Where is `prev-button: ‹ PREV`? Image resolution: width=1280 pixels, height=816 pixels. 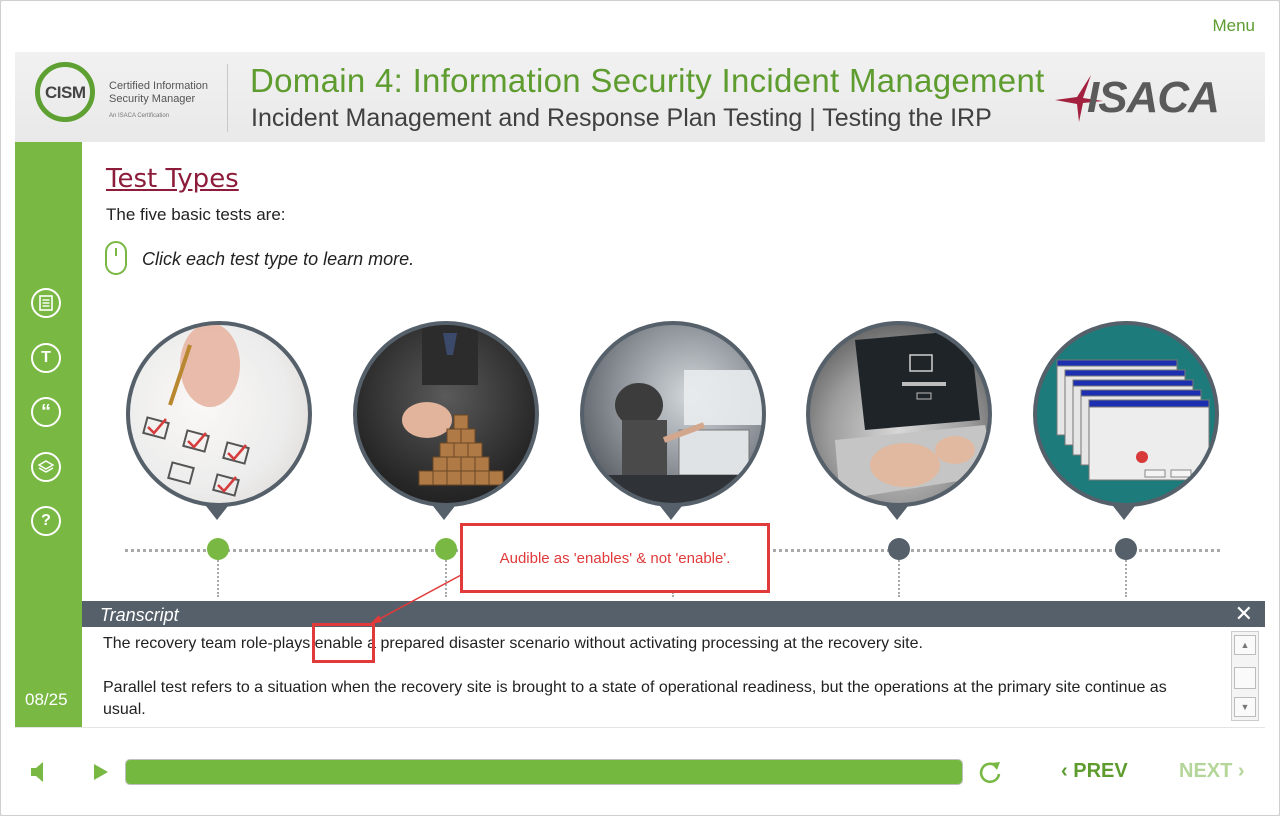
prev-button: ‹ PREV is located at coordinates (1094, 771).